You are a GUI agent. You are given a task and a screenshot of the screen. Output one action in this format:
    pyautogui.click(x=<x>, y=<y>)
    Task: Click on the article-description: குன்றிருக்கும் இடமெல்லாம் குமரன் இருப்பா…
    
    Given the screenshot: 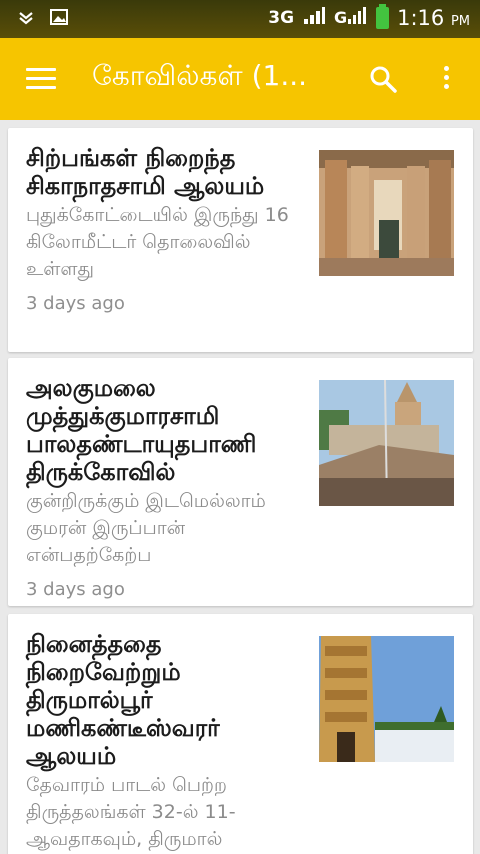 What is the action you would take?
    pyautogui.click(x=146, y=528)
    